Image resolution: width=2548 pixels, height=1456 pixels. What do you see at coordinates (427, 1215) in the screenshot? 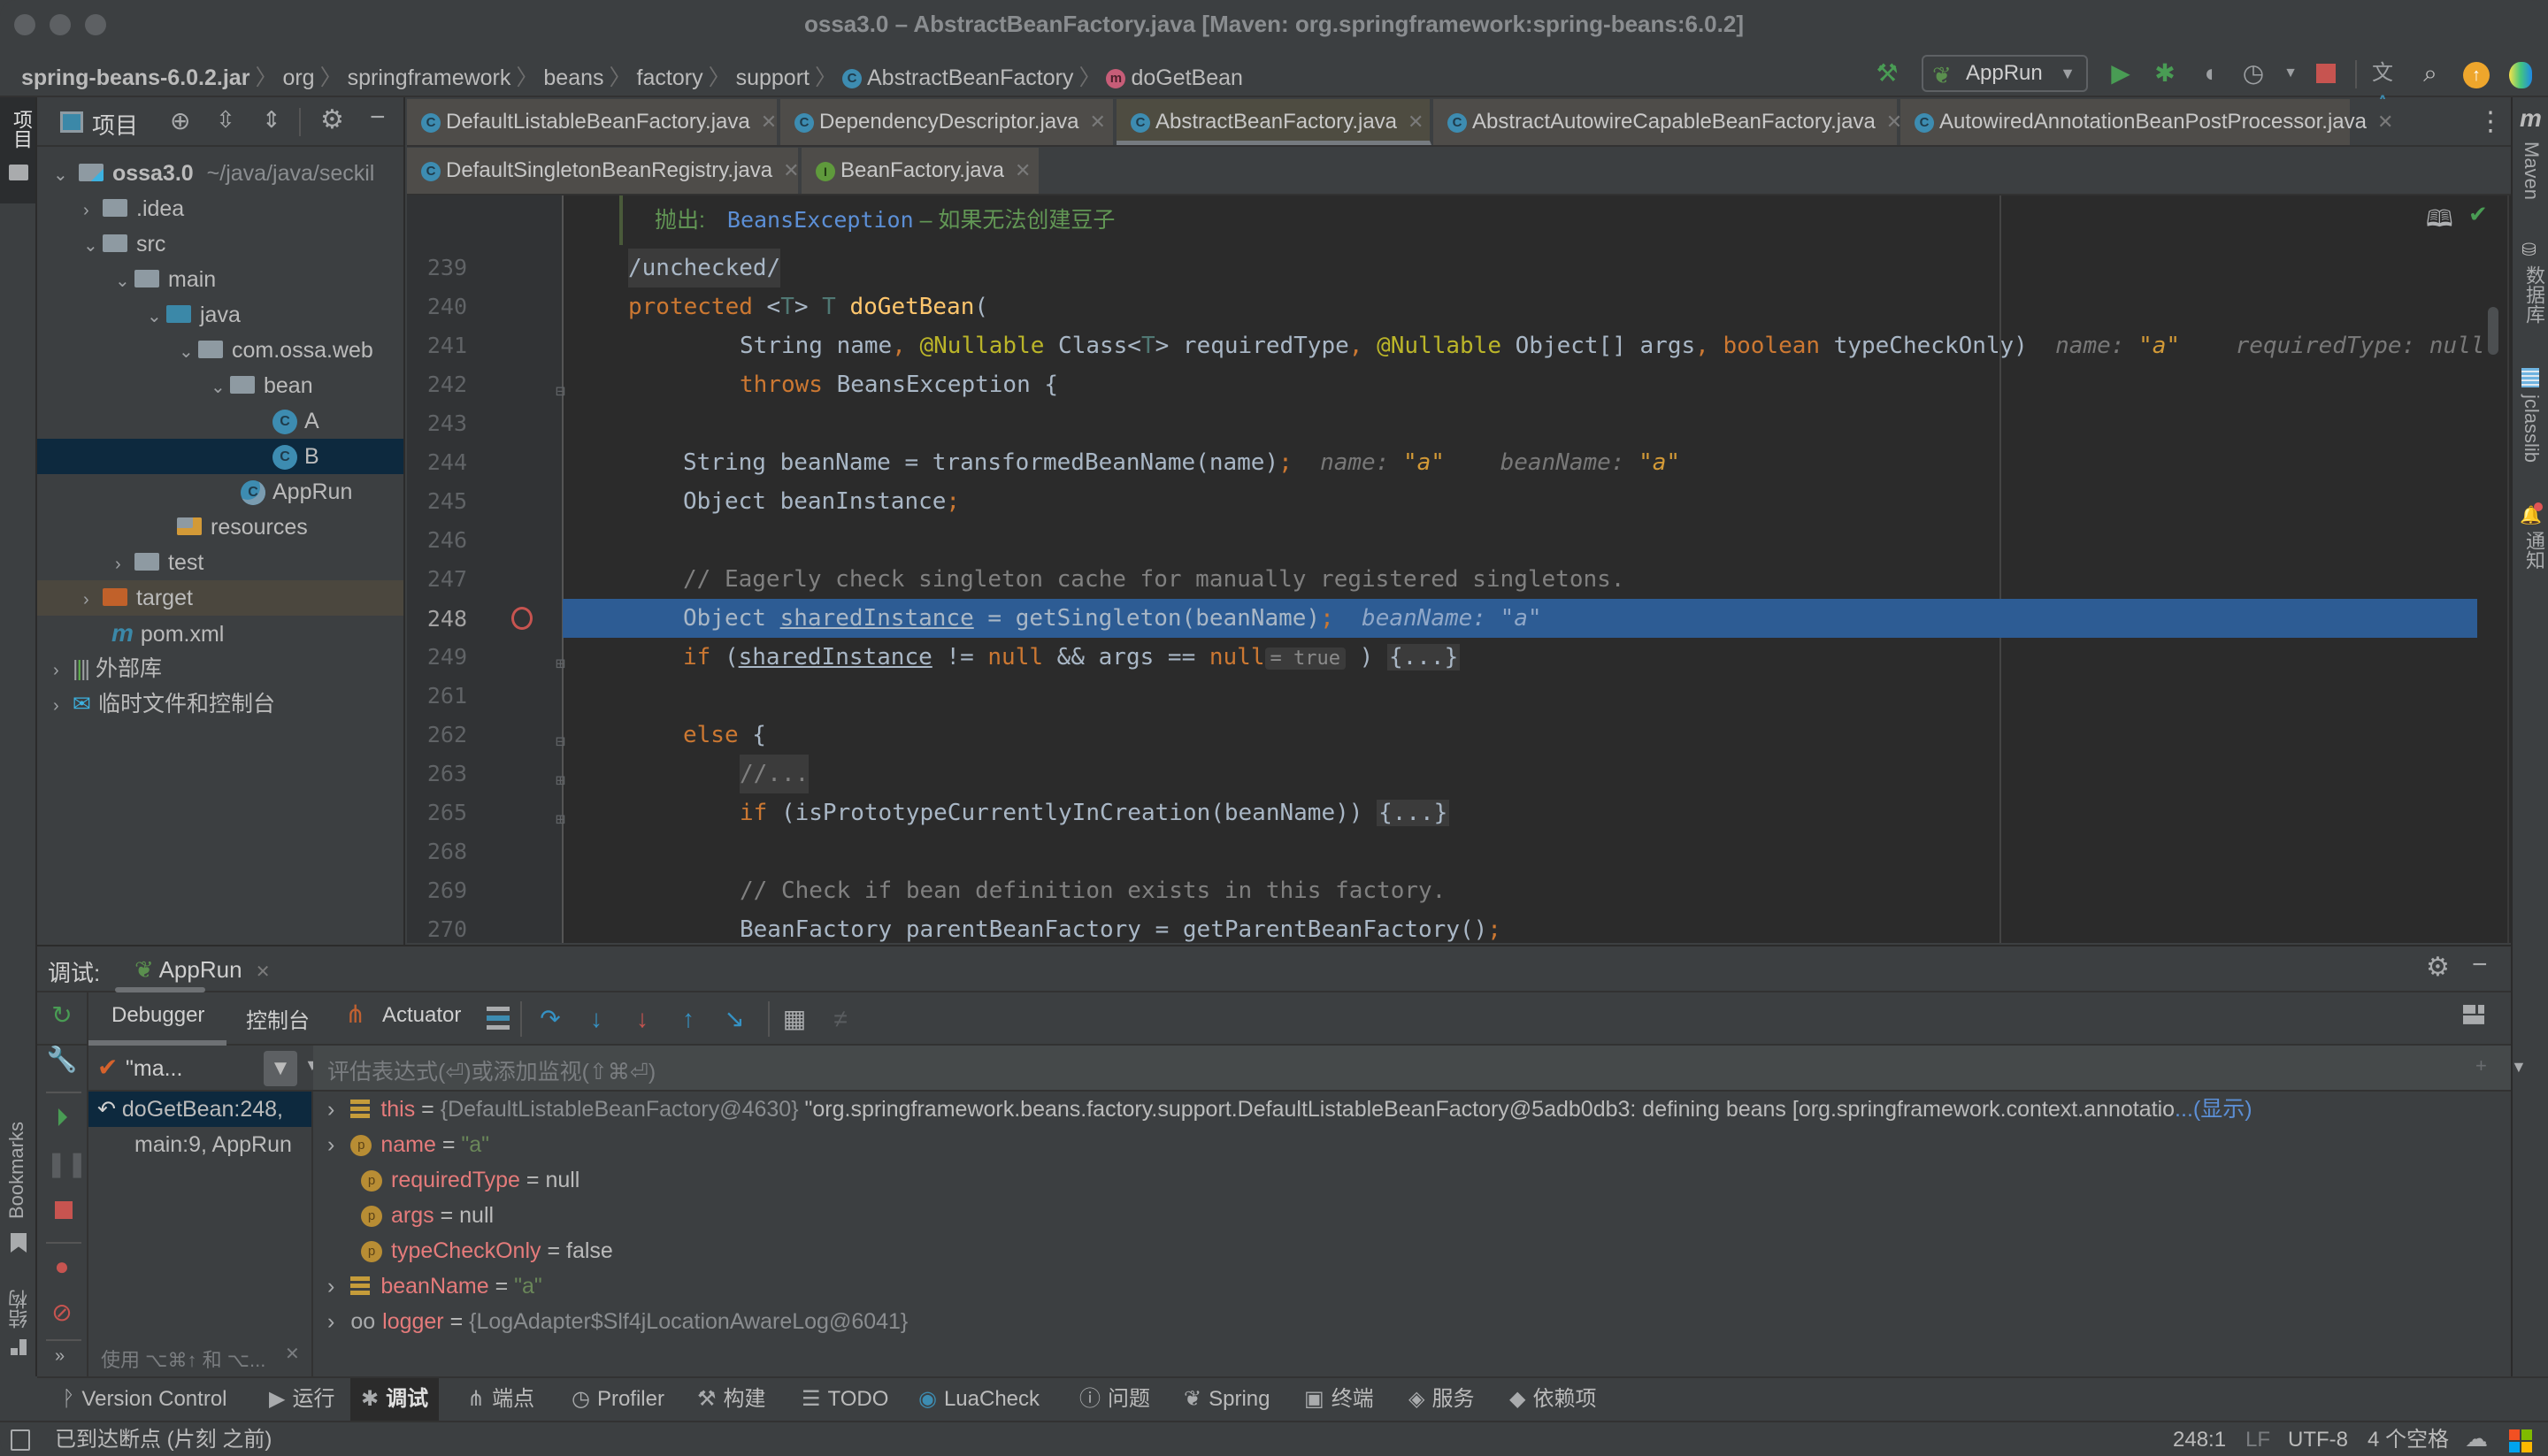
I see `variable-row: p args = null` at bounding box center [427, 1215].